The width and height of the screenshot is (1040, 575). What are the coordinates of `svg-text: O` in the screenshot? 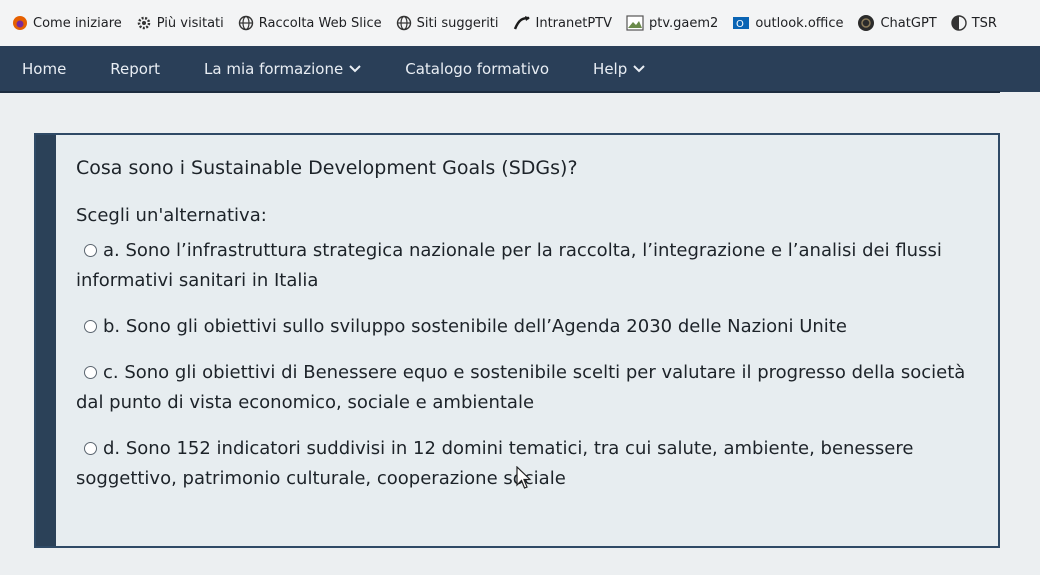 It's located at (740, 24).